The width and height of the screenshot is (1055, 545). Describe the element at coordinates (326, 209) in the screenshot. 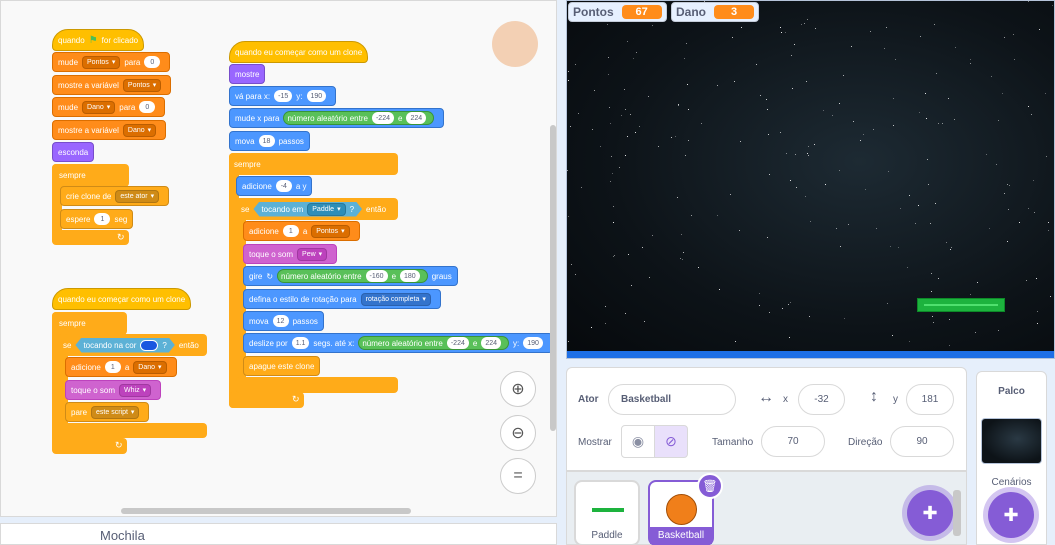

I see `touching-target-dropdown: Paddle` at that location.